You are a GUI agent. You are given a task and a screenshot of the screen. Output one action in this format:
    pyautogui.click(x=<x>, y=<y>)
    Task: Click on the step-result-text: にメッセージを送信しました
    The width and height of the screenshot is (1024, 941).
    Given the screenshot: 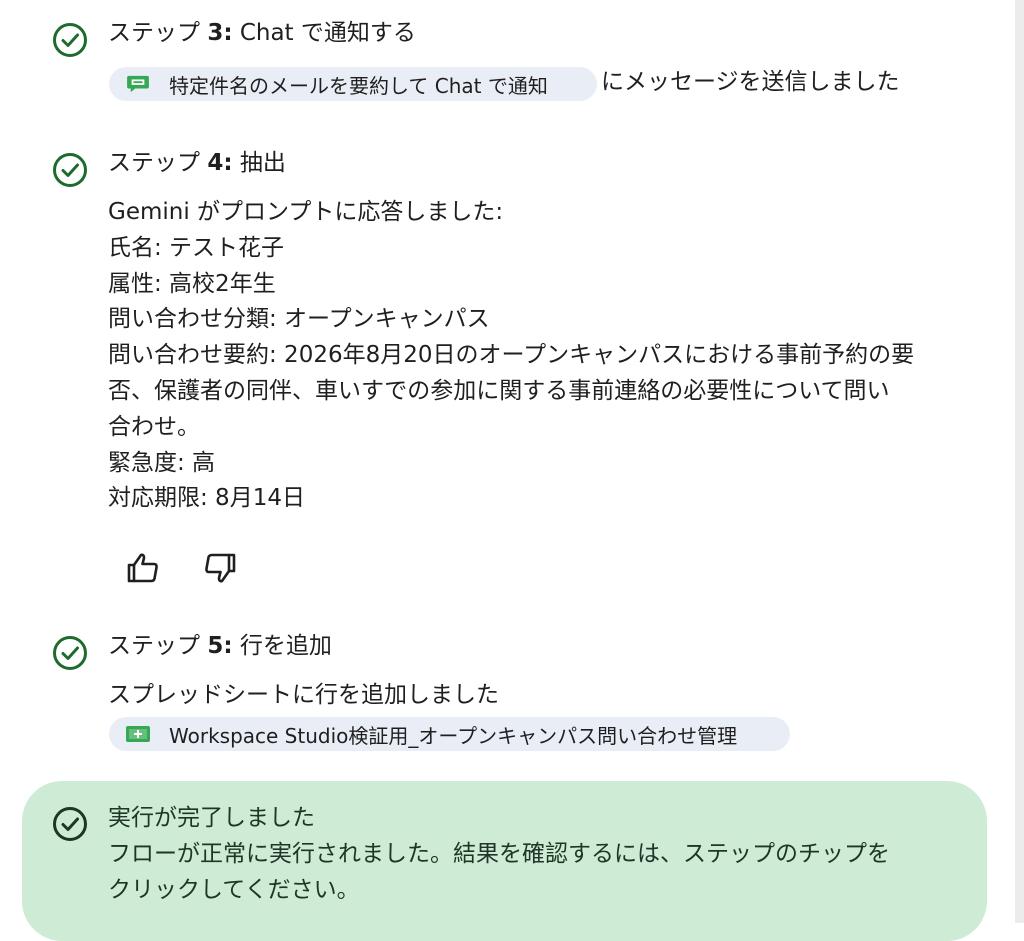 What is the action you would take?
    pyautogui.click(x=750, y=82)
    